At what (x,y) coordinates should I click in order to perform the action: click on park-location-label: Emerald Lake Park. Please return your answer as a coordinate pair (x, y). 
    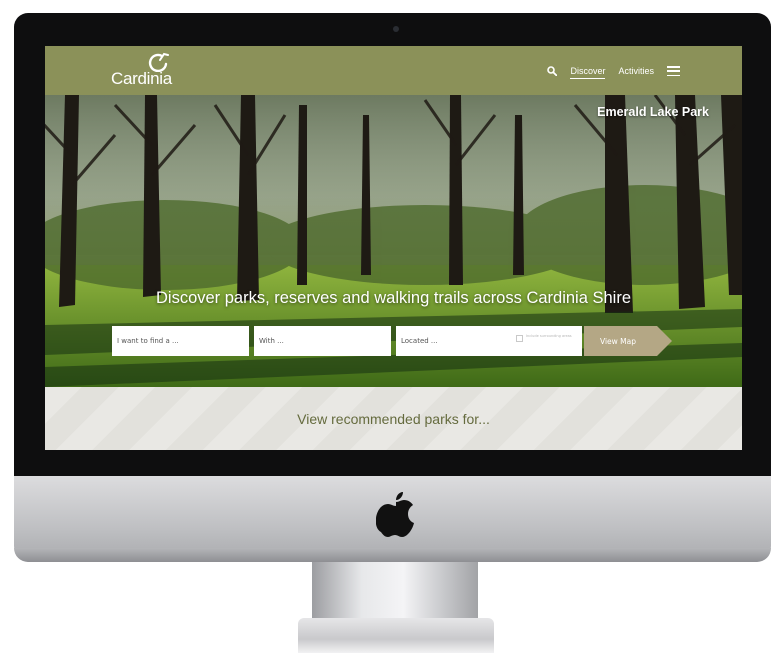
    Looking at the image, I should click on (653, 112).